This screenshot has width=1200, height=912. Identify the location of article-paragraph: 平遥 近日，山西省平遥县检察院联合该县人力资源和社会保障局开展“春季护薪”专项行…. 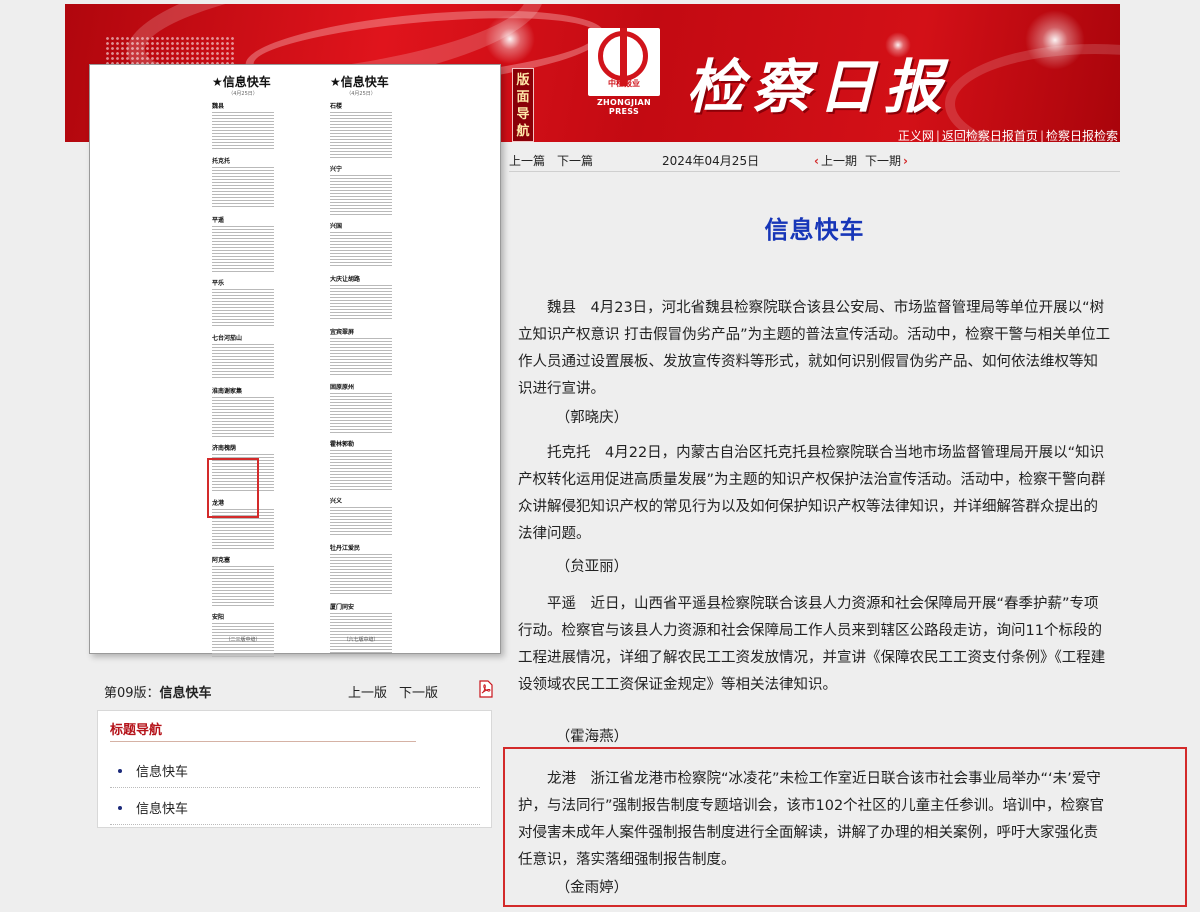
(812, 644).